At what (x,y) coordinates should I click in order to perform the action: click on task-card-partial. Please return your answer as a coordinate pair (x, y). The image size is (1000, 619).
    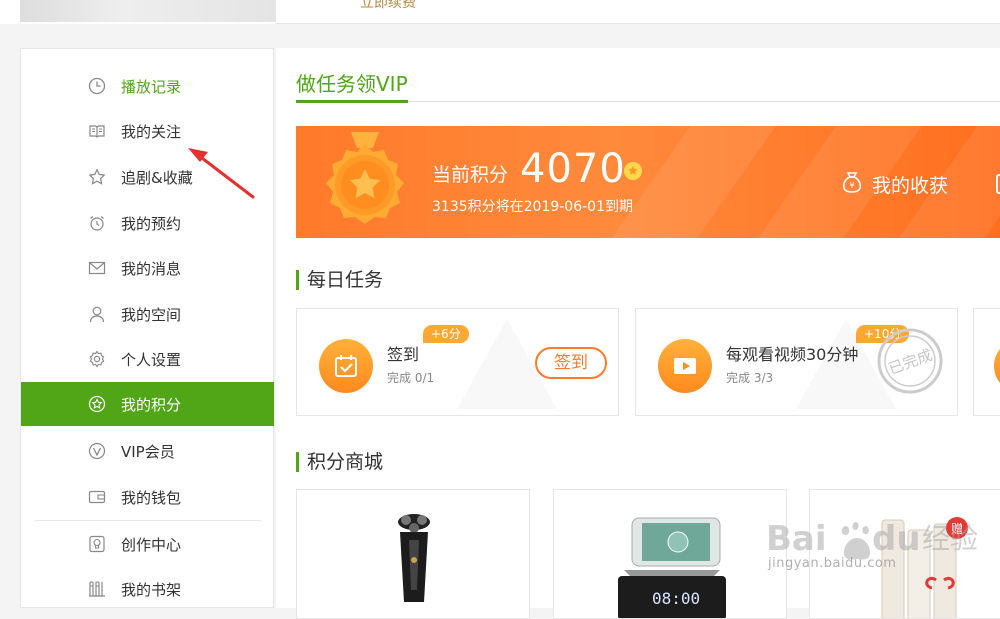
    Looking at the image, I should click on (986, 362).